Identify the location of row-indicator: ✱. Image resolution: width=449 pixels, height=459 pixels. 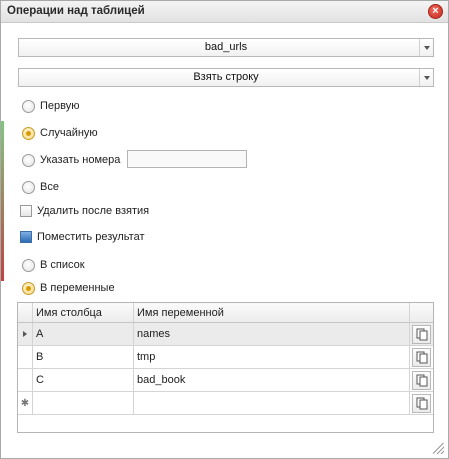
(25, 403).